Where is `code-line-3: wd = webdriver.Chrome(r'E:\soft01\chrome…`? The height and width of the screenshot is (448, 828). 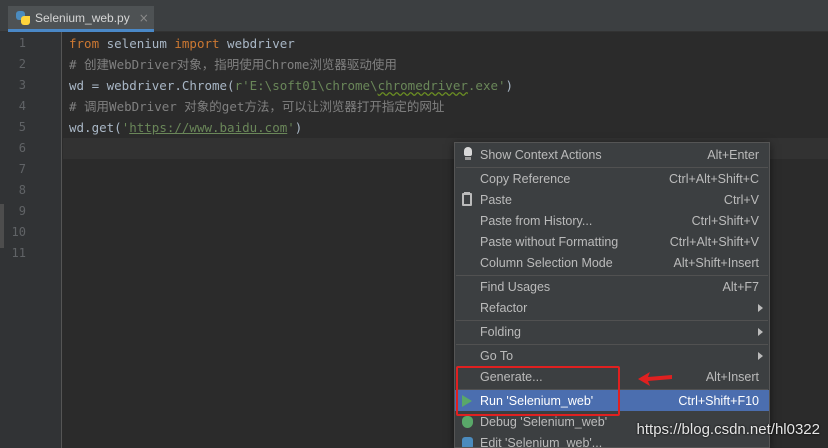 code-line-3: wd = webdriver.Chrome(r'E:\soft01\chrome… is located at coordinates (291, 85).